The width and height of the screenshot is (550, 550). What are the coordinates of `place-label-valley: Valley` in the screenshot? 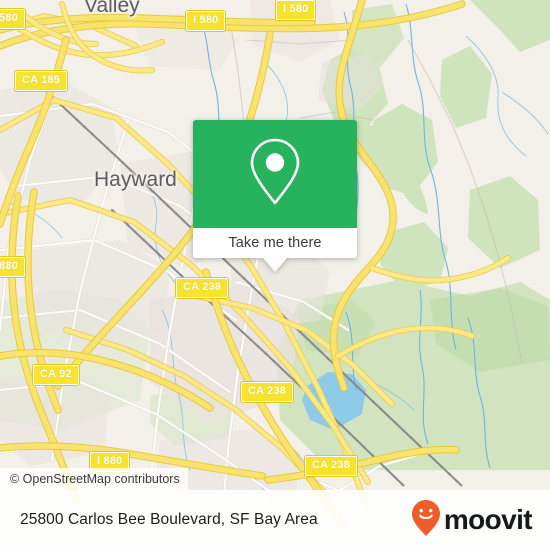 It's located at (112, 8).